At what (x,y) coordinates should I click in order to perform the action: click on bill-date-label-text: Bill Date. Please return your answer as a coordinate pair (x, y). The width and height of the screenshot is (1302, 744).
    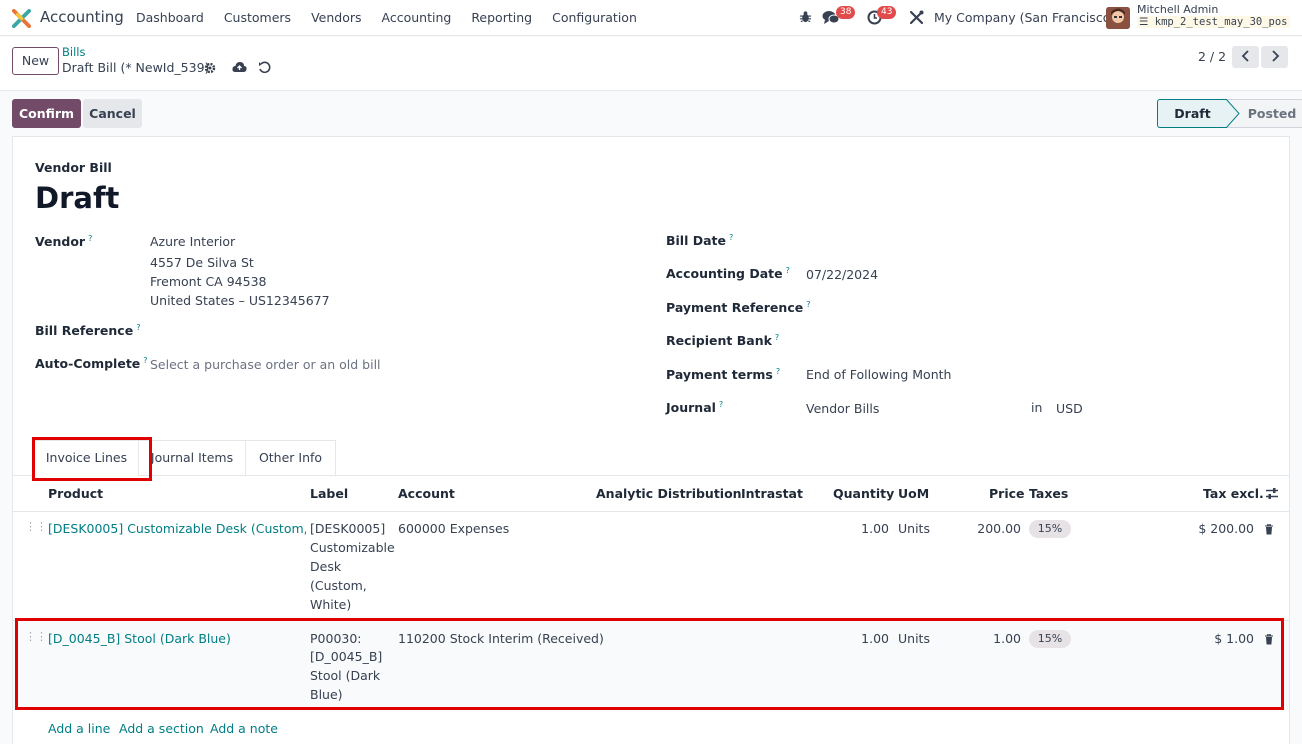
    Looking at the image, I should click on (696, 241).